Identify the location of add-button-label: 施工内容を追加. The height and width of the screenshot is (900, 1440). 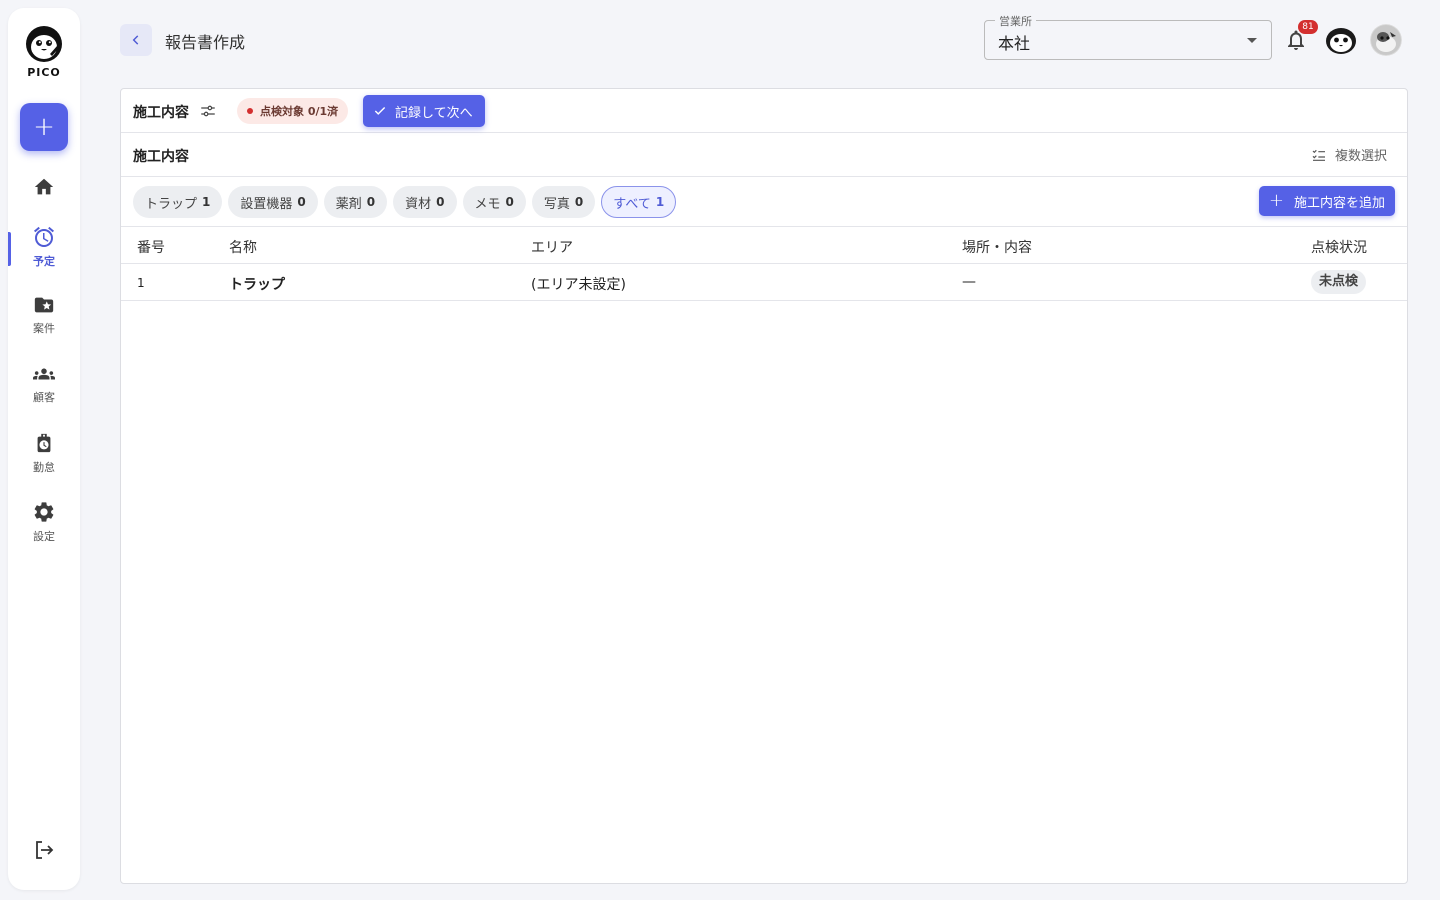
(1339, 203).